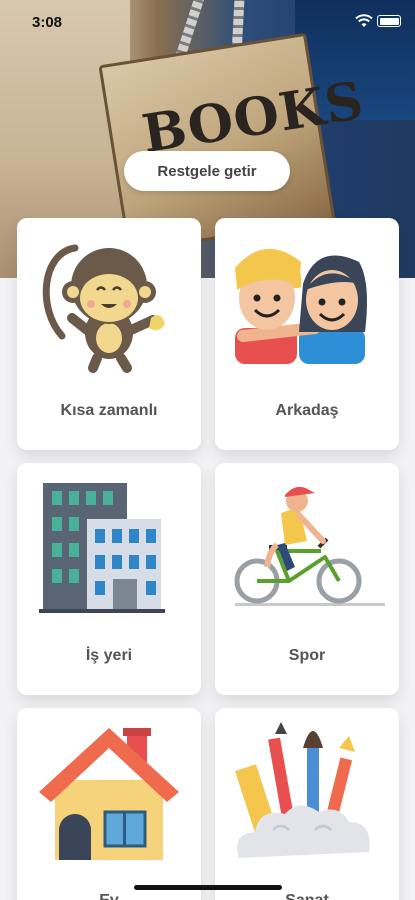  What do you see at coordinates (109, 655) in the screenshot?
I see `category-label: İş yeri` at bounding box center [109, 655].